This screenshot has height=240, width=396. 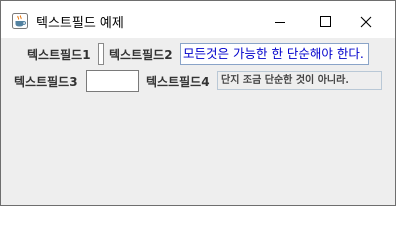 What do you see at coordinates (141, 55) in the screenshot?
I see `label-textfield2: 텍스트필드2` at bounding box center [141, 55].